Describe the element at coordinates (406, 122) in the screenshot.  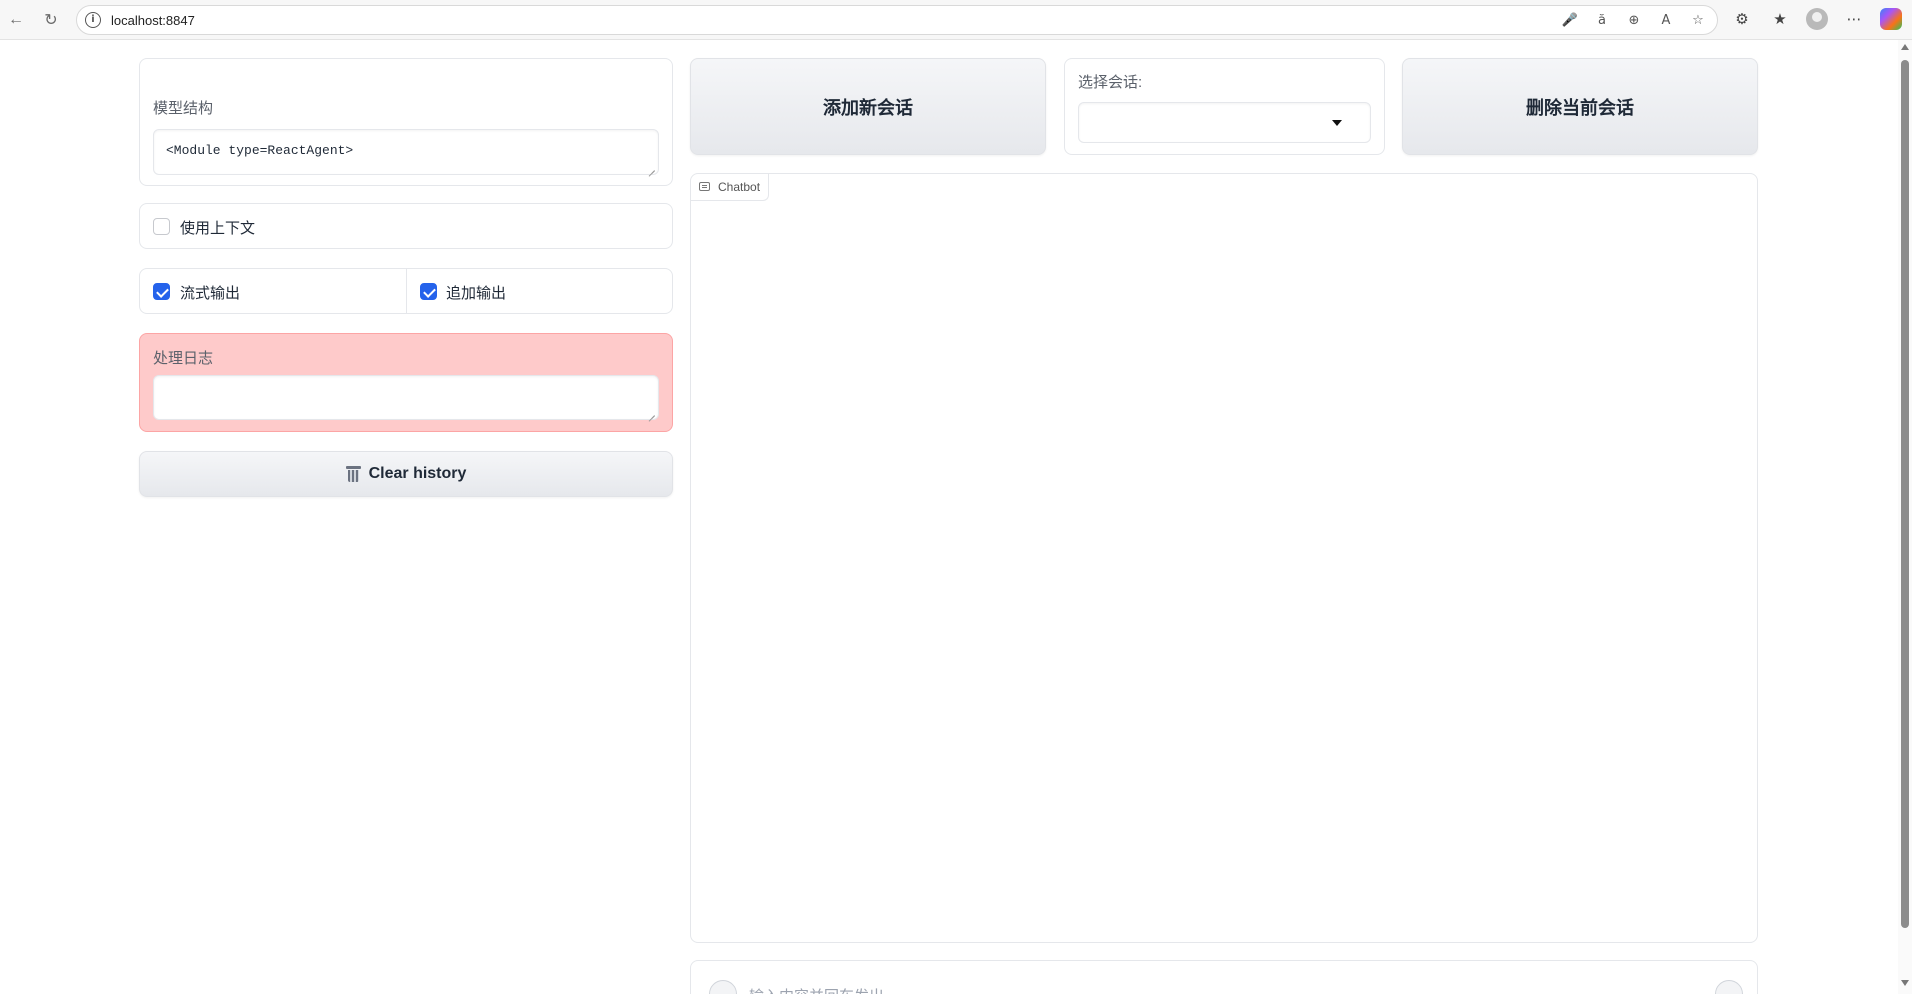
I see `model-structure-panel: 模型结构 <Module type=ReactAgent>` at that location.